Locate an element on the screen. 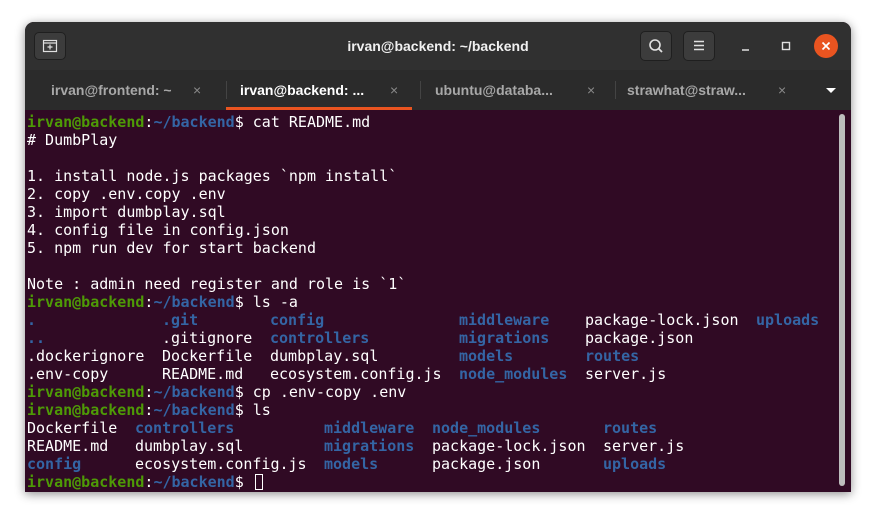  command-text: ls is located at coordinates (261, 410).